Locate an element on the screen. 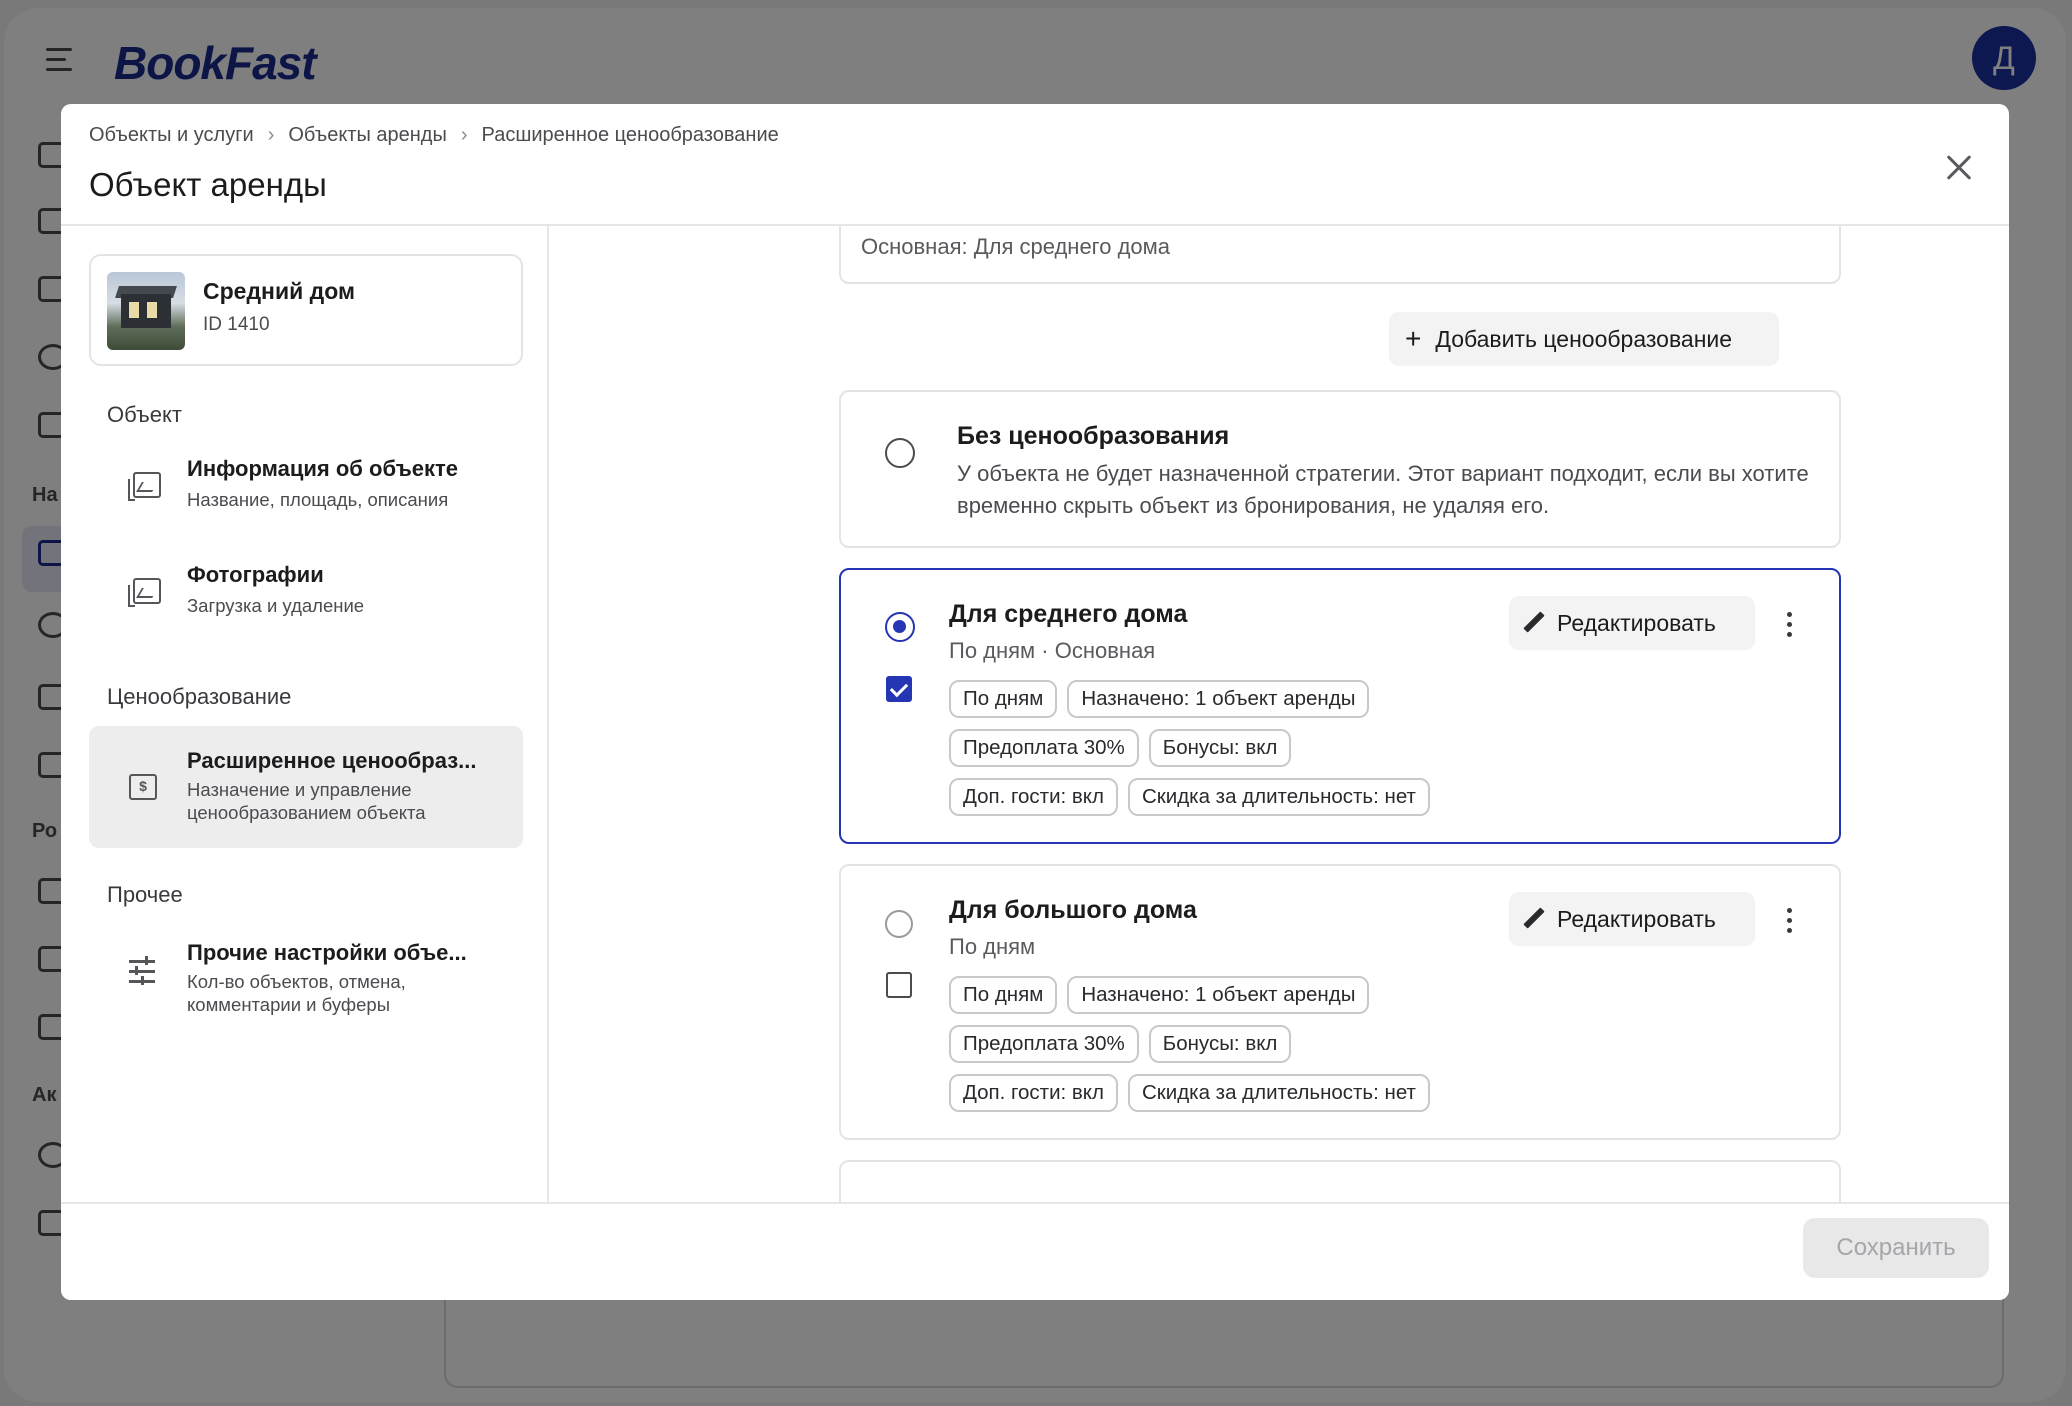 Image resolution: width=2072 pixels, height=1406 pixels. save-button: Сохранить is located at coordinates (1896, 1248).